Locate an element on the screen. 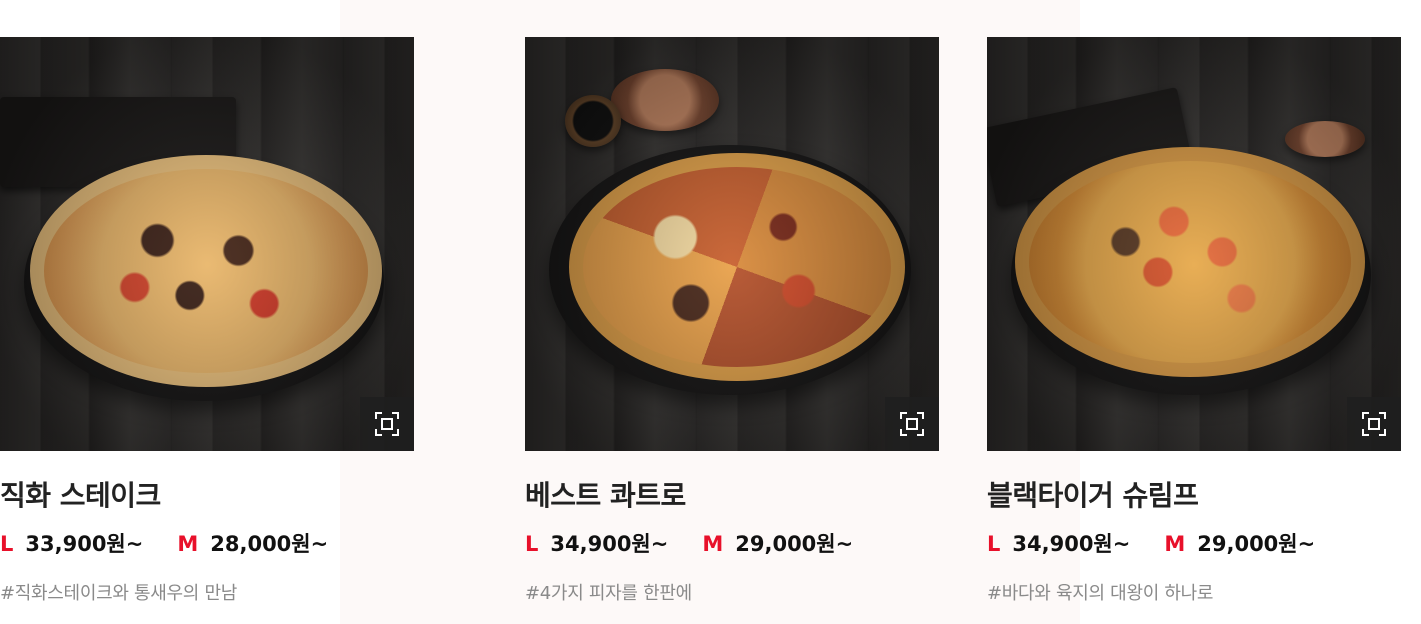 The height and width of the screenshot is (624, 1421). product-tagline: #4가지 피자를 한판에 is located at coordinates (608, 593).